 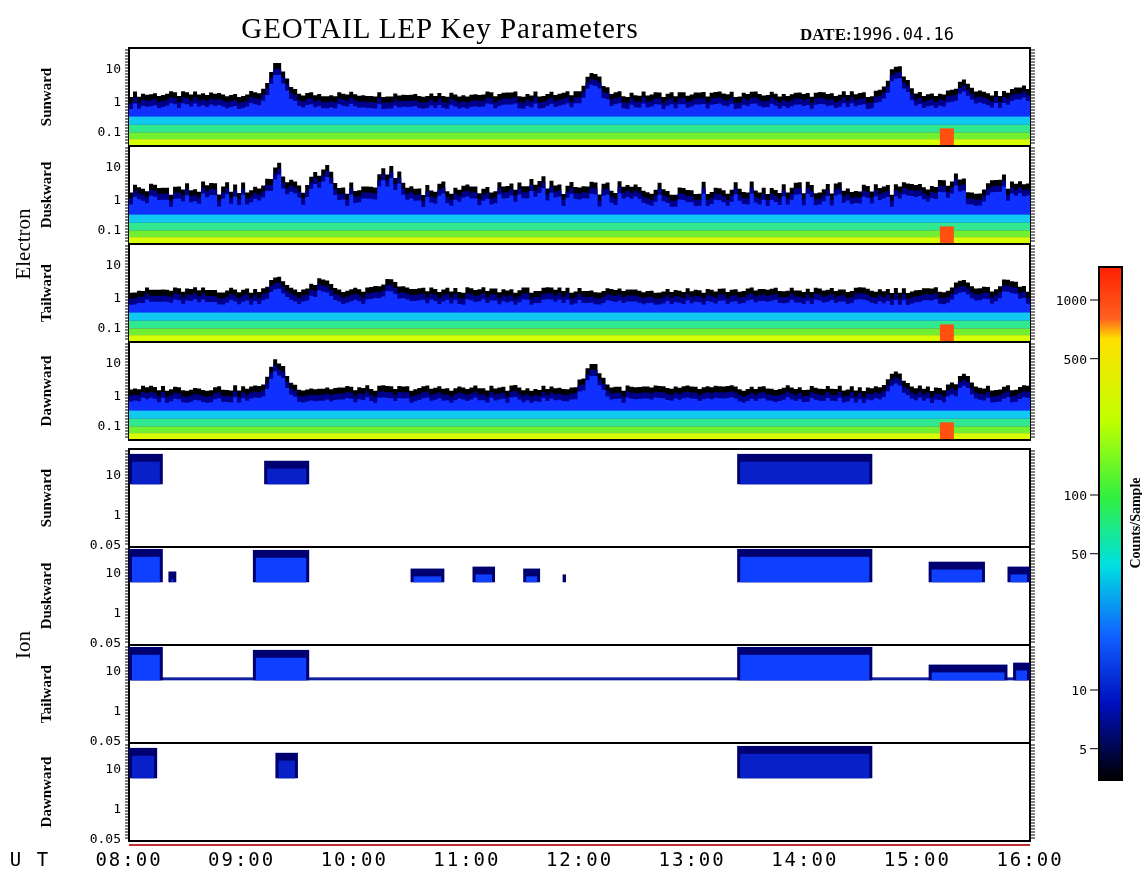 I want to click on x-tick-label: 15:00, so click(x=917, y=859).